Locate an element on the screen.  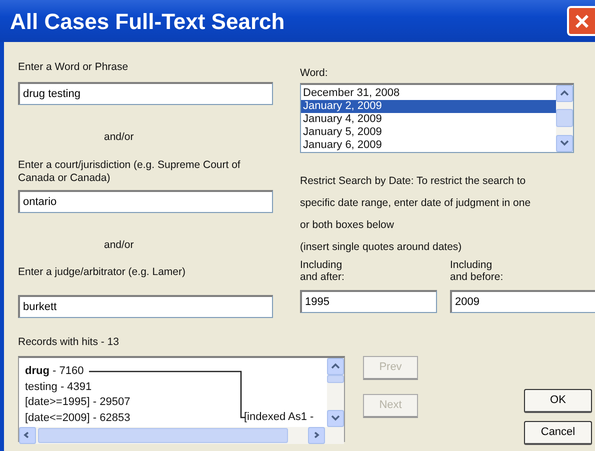
list-item: December 31, 2008 is located at coordinates (428, 93).